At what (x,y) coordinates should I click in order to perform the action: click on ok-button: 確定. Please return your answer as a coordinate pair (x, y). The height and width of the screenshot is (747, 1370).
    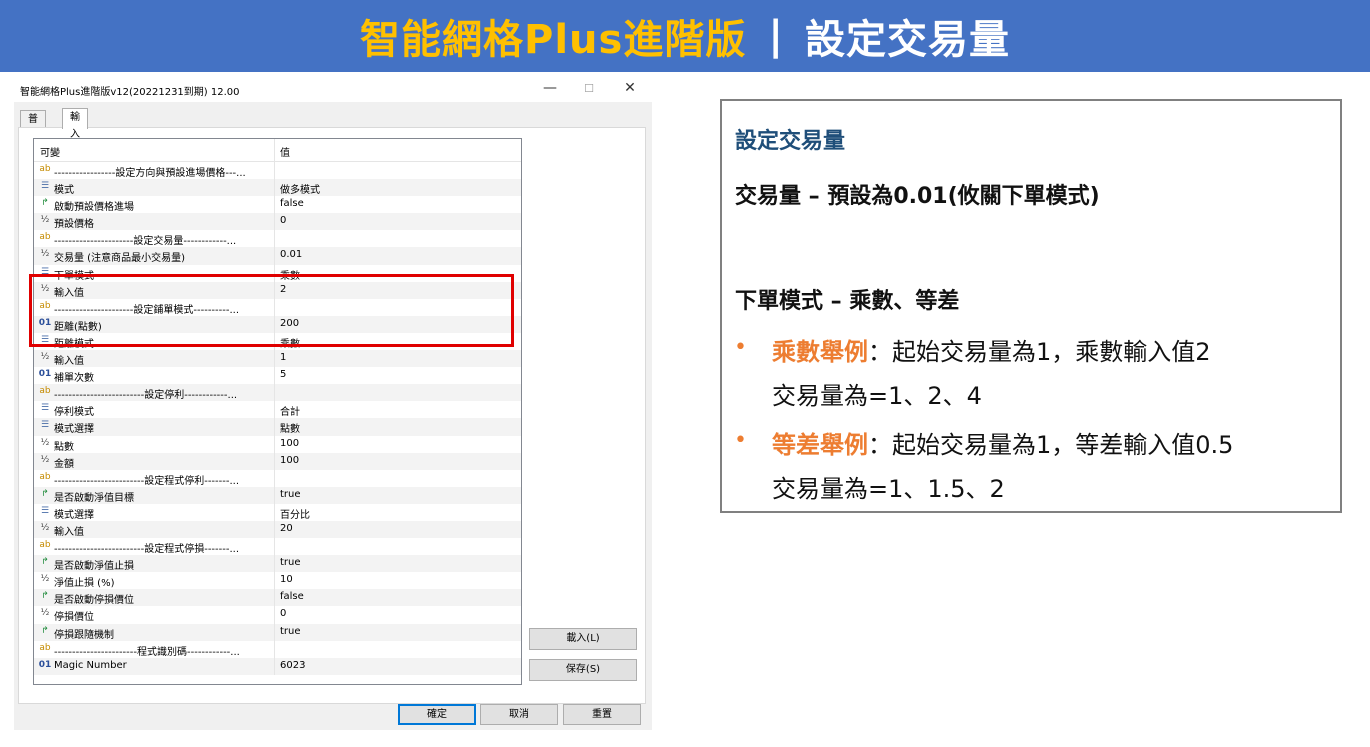
    Looking at the image, I should click on (437, 714).